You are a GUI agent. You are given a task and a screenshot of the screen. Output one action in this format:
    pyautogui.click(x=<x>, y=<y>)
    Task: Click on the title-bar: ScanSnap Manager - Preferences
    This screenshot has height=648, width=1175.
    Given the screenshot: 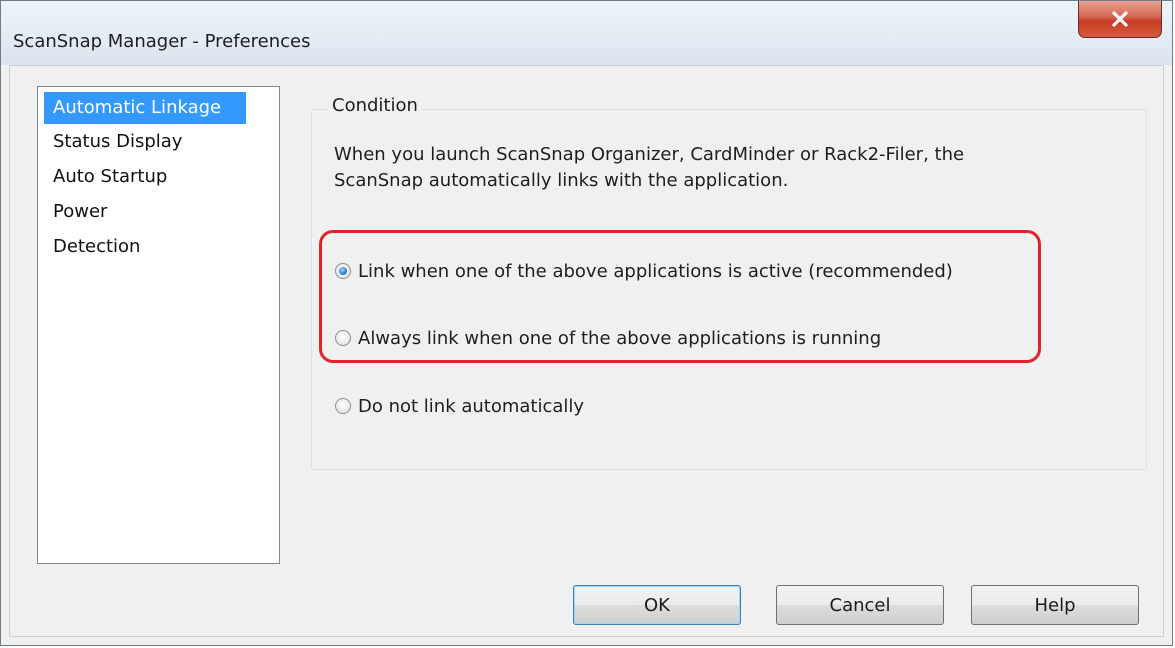 What is the action you would take?
    pyautogui.click(x=586, y=33)
    